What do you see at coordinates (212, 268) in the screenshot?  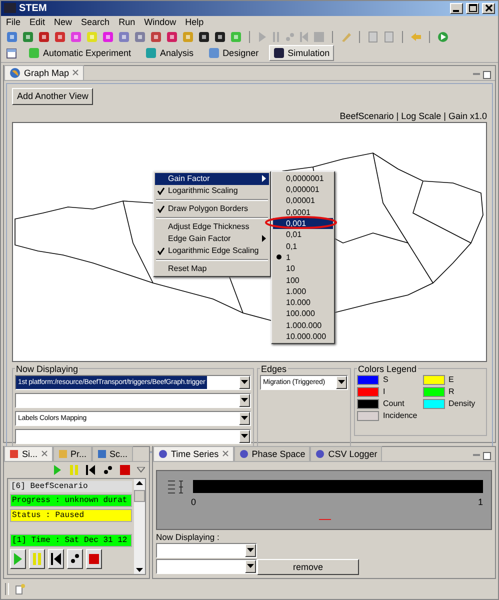 I see `menu-item: Reset Map` at bounding box center [212, 268].